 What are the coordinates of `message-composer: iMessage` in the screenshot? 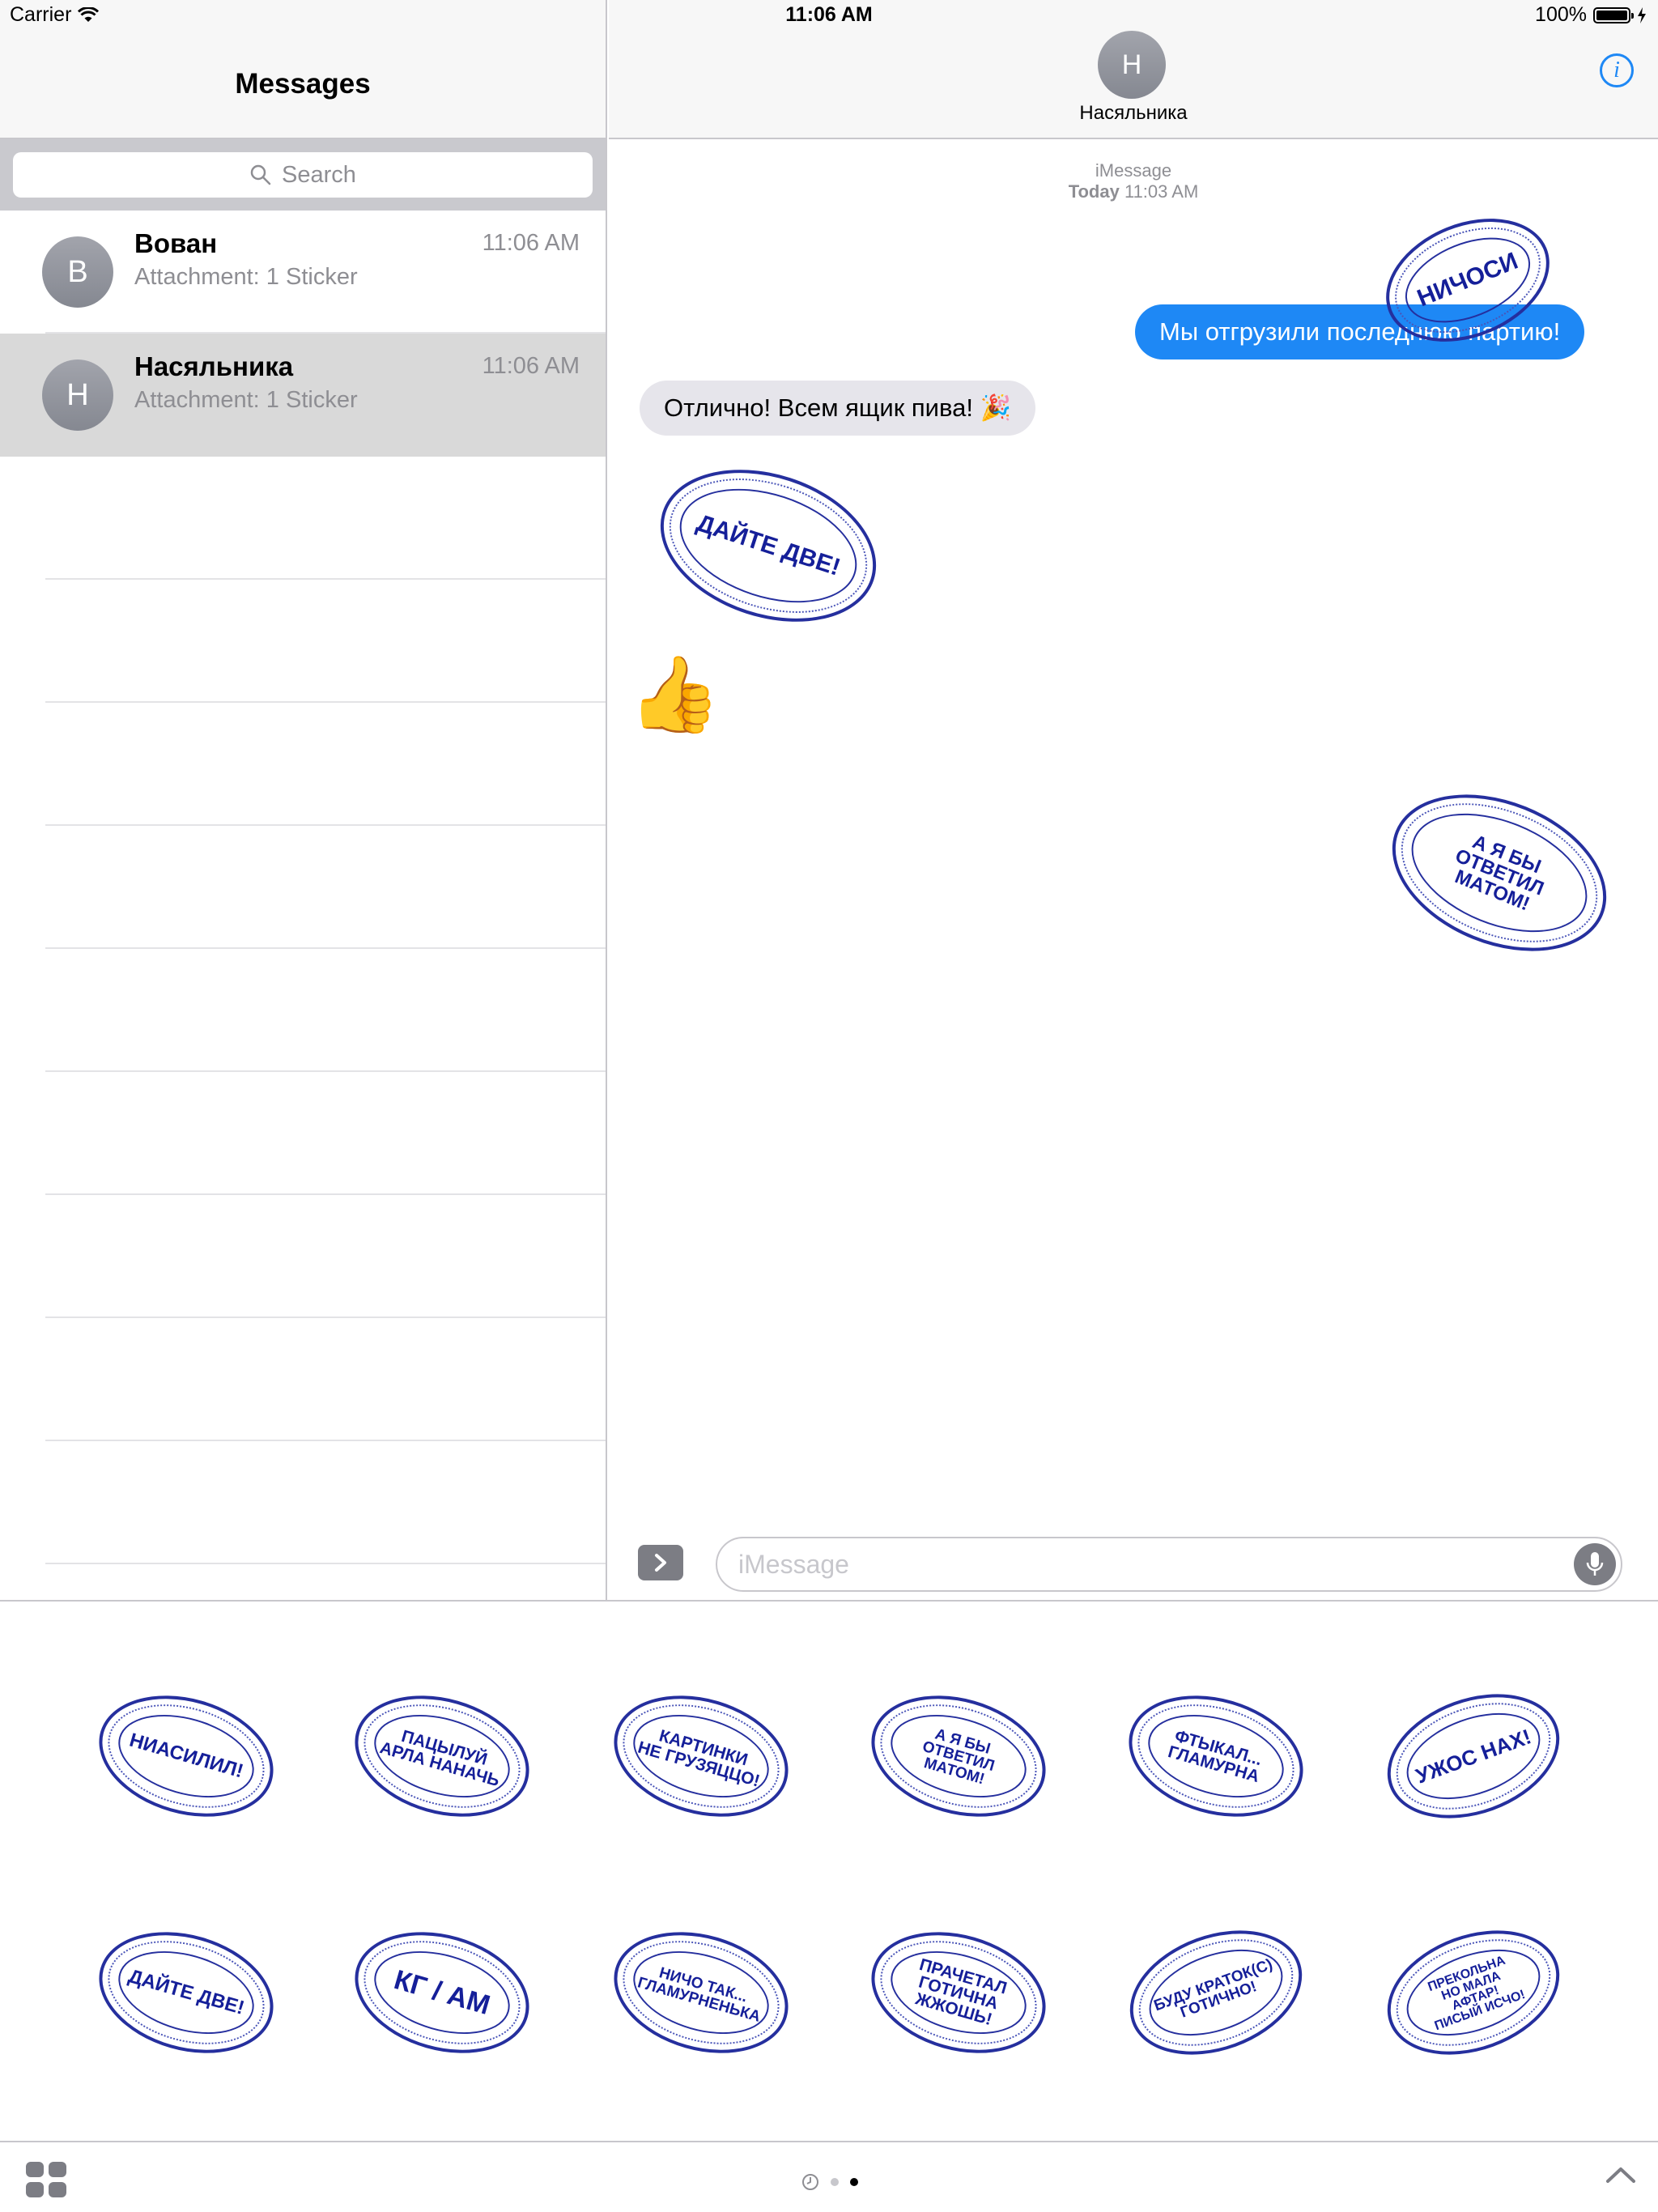 It's located at (1133, 1560).